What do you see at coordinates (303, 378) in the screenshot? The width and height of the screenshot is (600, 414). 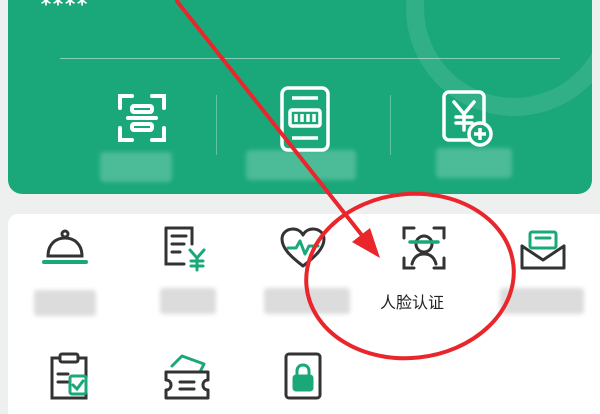 I see `lock-device-icon` at bounding box center [303, 378].